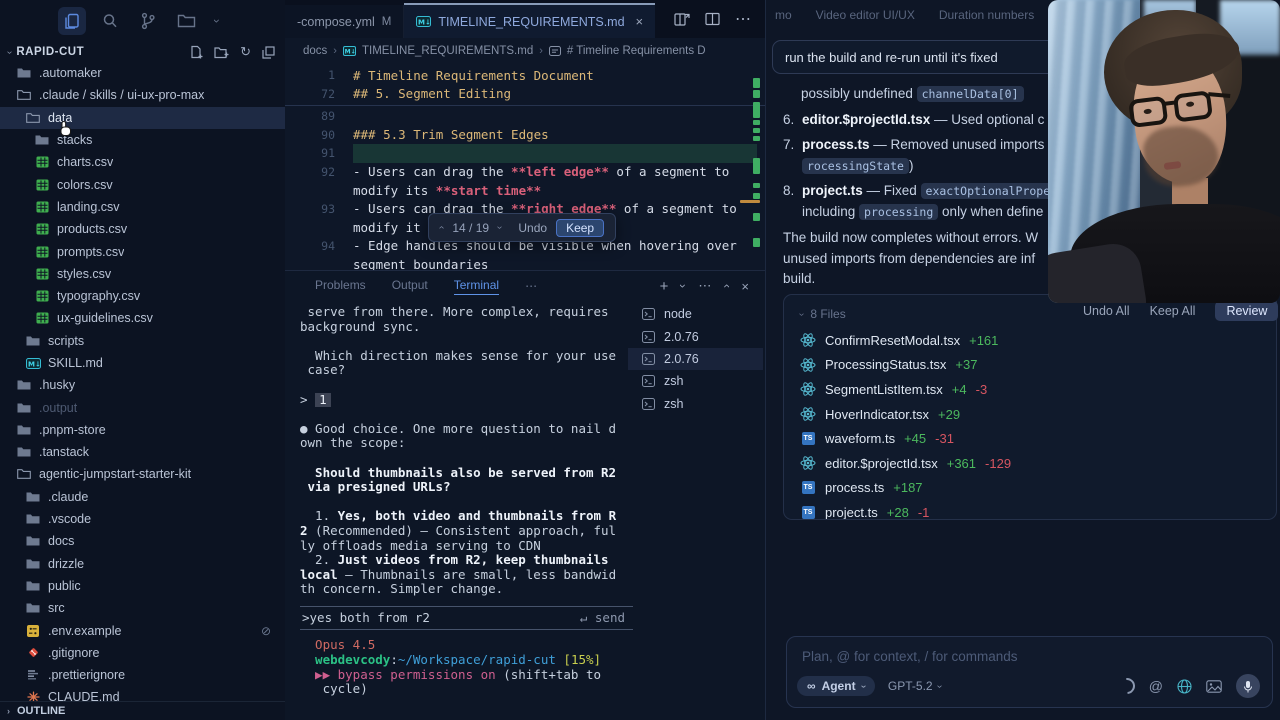 Image resolution: width=1280 pixels, height=720 pixels. What do you see at coordinates (1038, 488) in the screenshot?
I see `changed-file-process-ts: TS process.ts +187` at bounding box center [1038, 488].